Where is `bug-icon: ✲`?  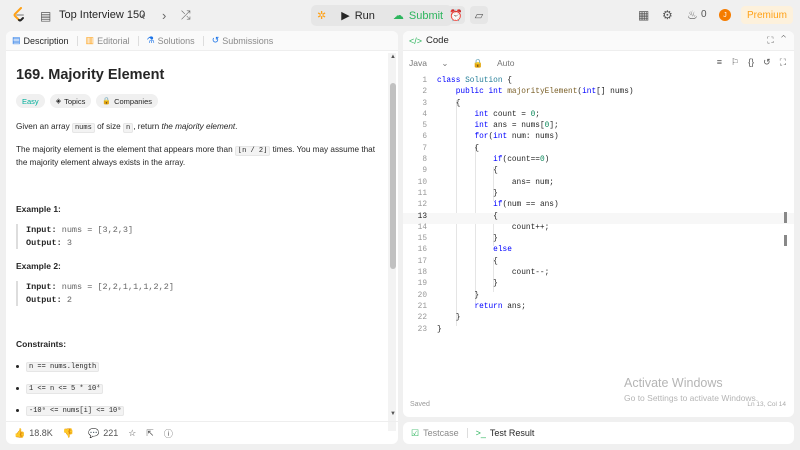 bug-icon: ✲ is located at coordinates (322, 16).